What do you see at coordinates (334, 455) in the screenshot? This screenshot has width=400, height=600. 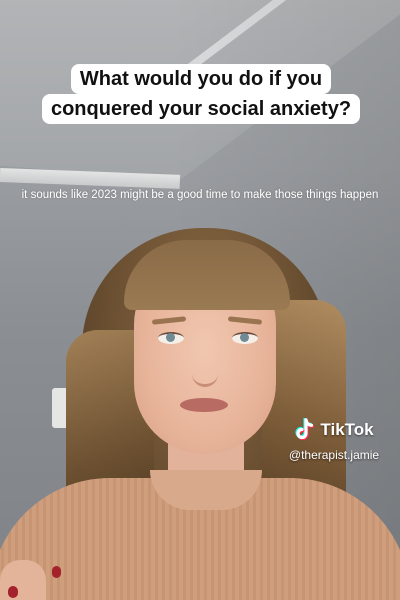 I see `creator-handle: @therapist.jamie` at bounding box center [334, 455].